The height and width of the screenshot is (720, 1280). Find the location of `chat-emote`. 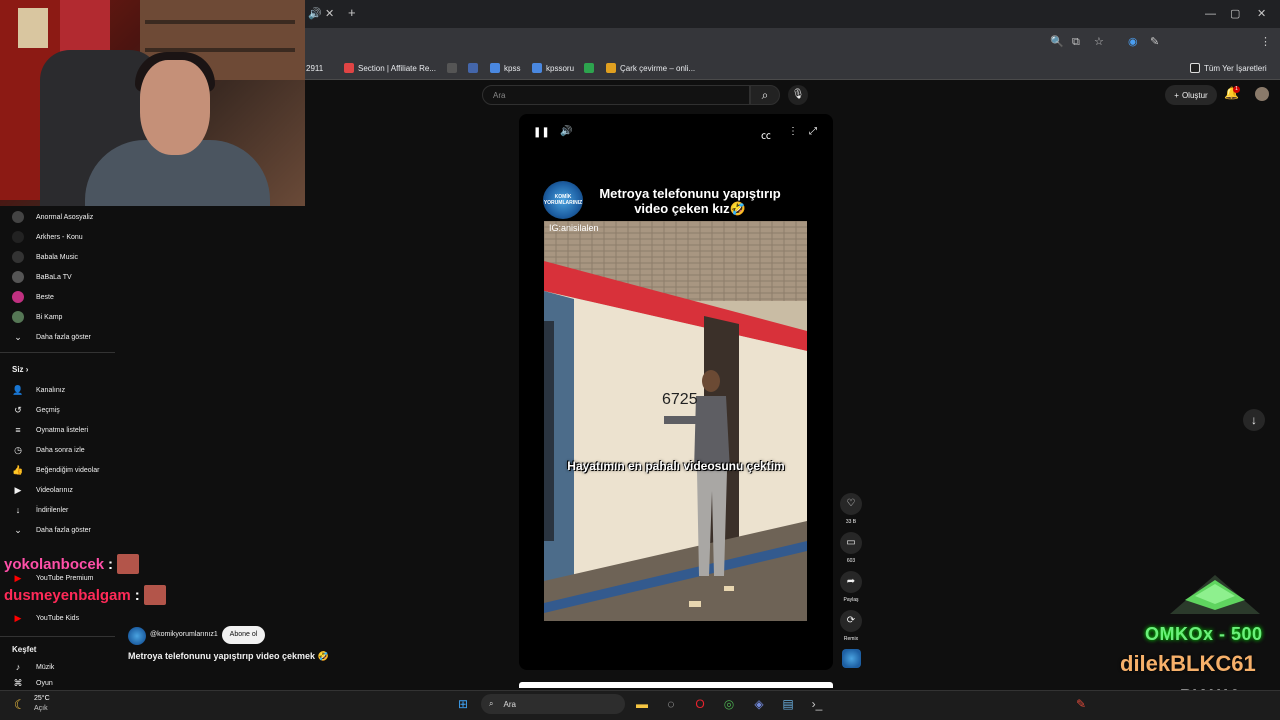

chat-emote is located at coordinates (154, 595).